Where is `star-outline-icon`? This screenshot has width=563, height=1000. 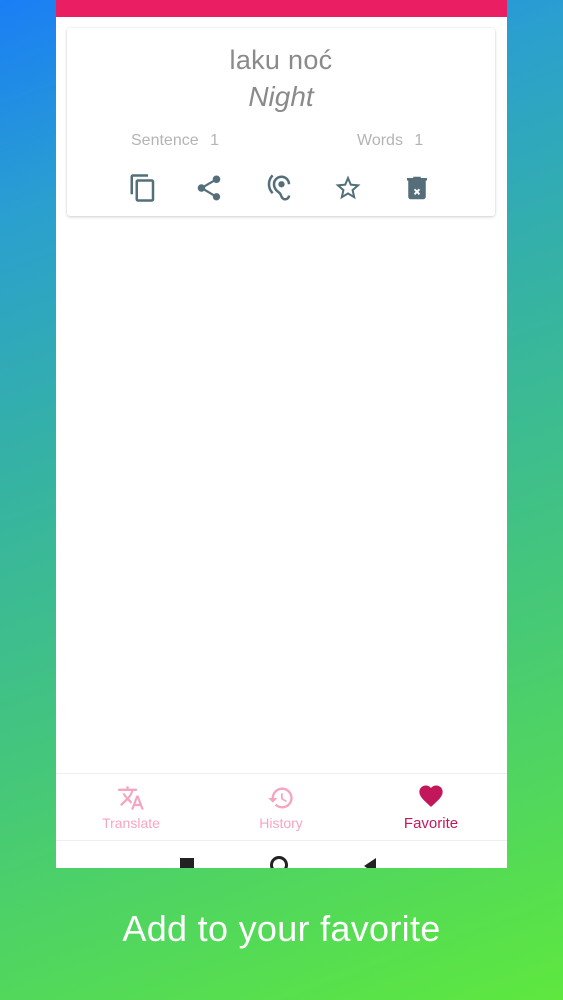 star-outline-icon is located at coordinates (348, 187).